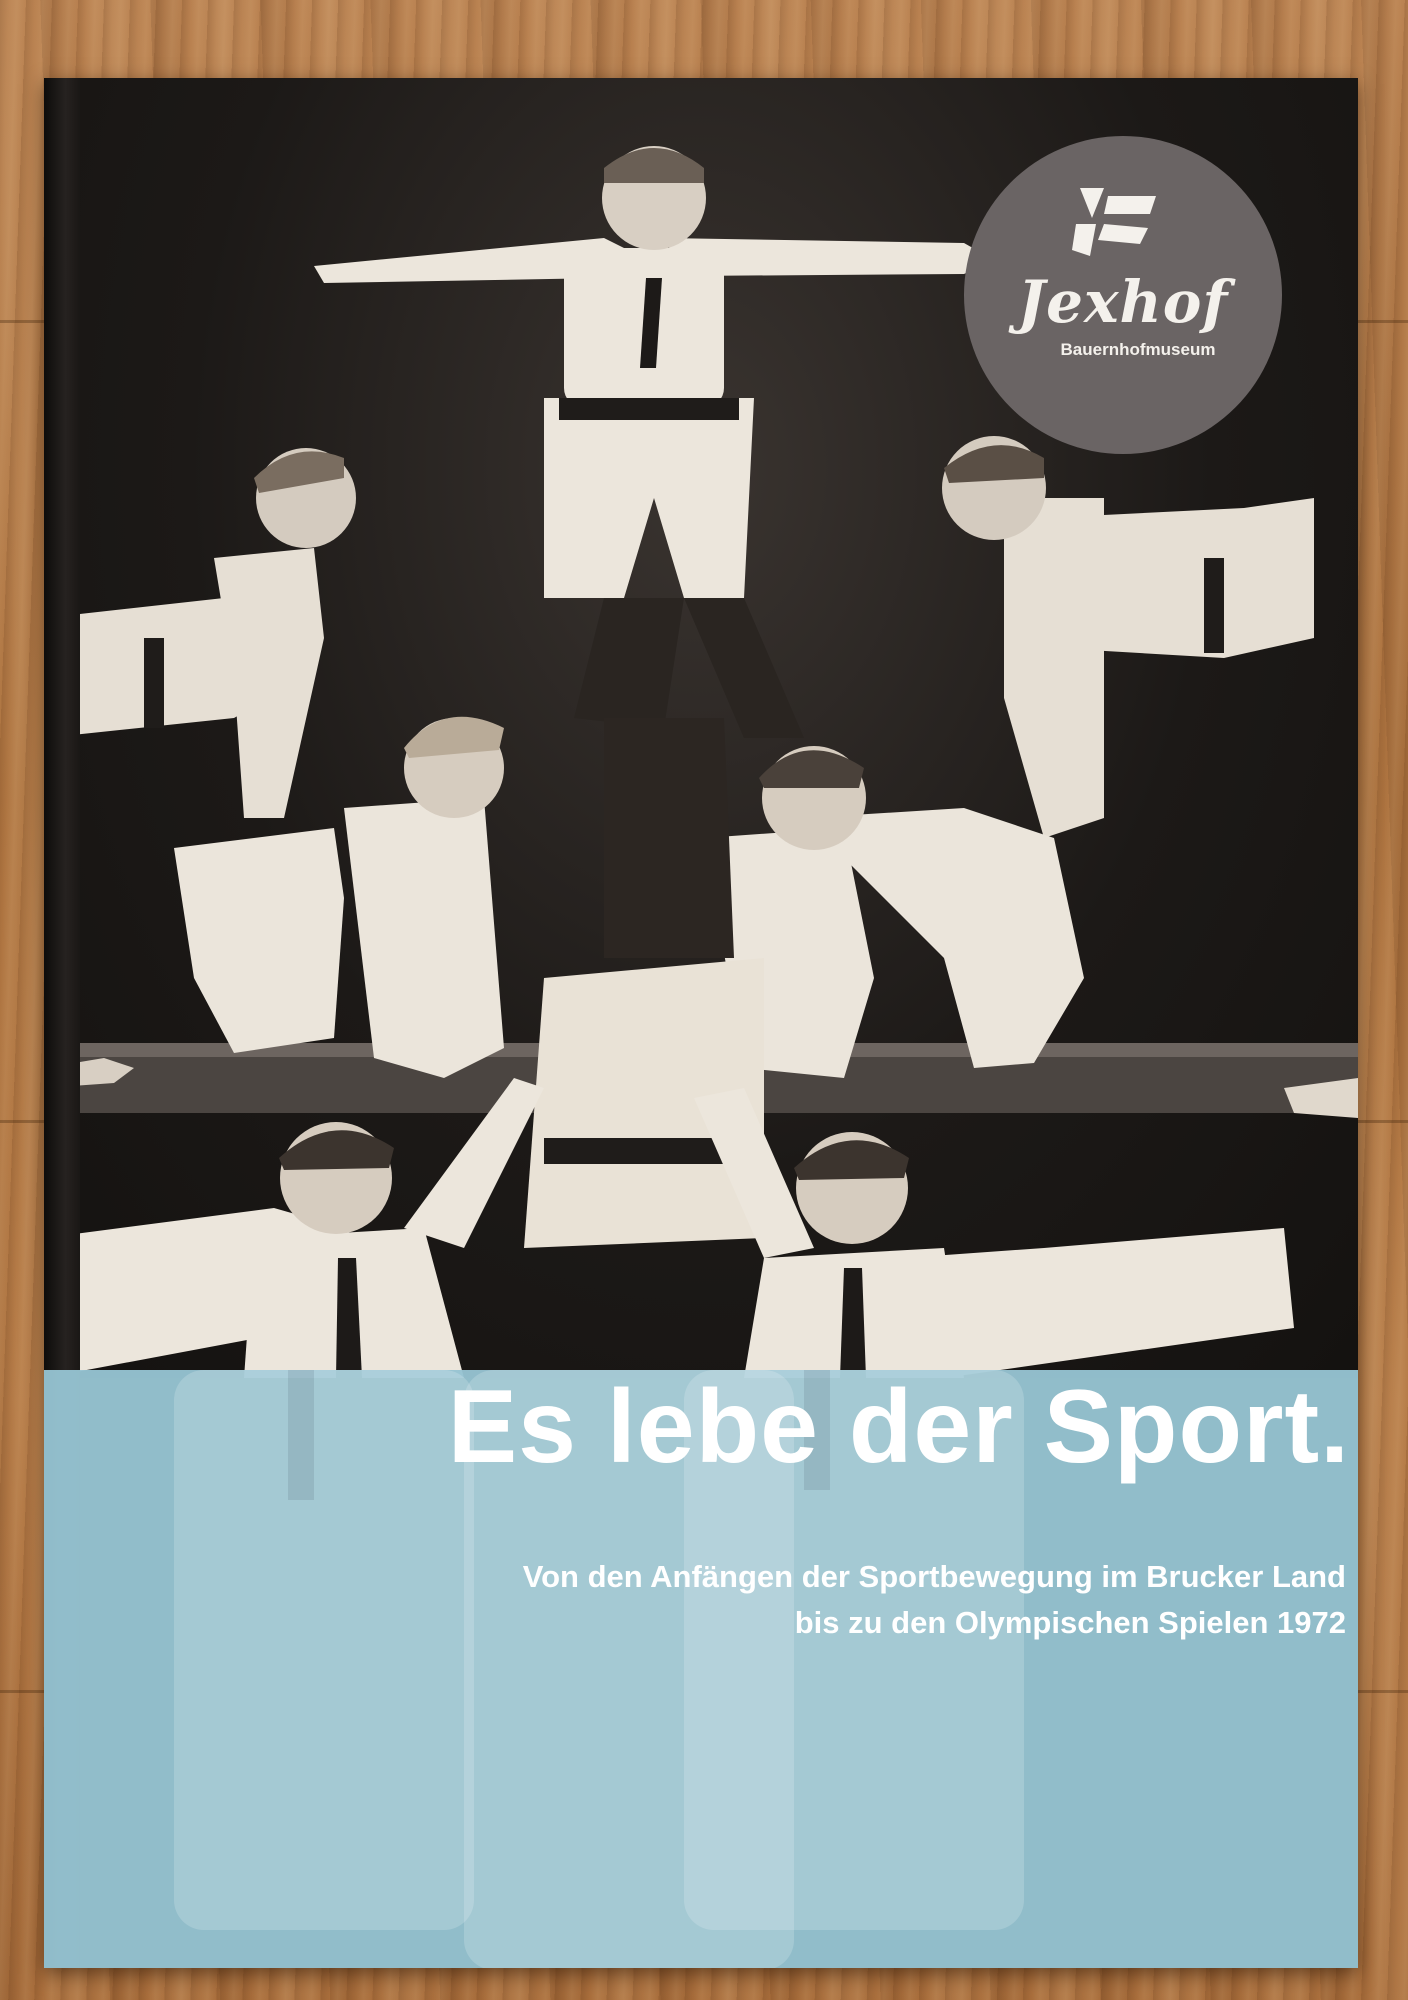  What do you see at coordinates (294, 1228) in the screenshot?
I see `gymnast-bottom-left` at bounding box center [294, 1228].